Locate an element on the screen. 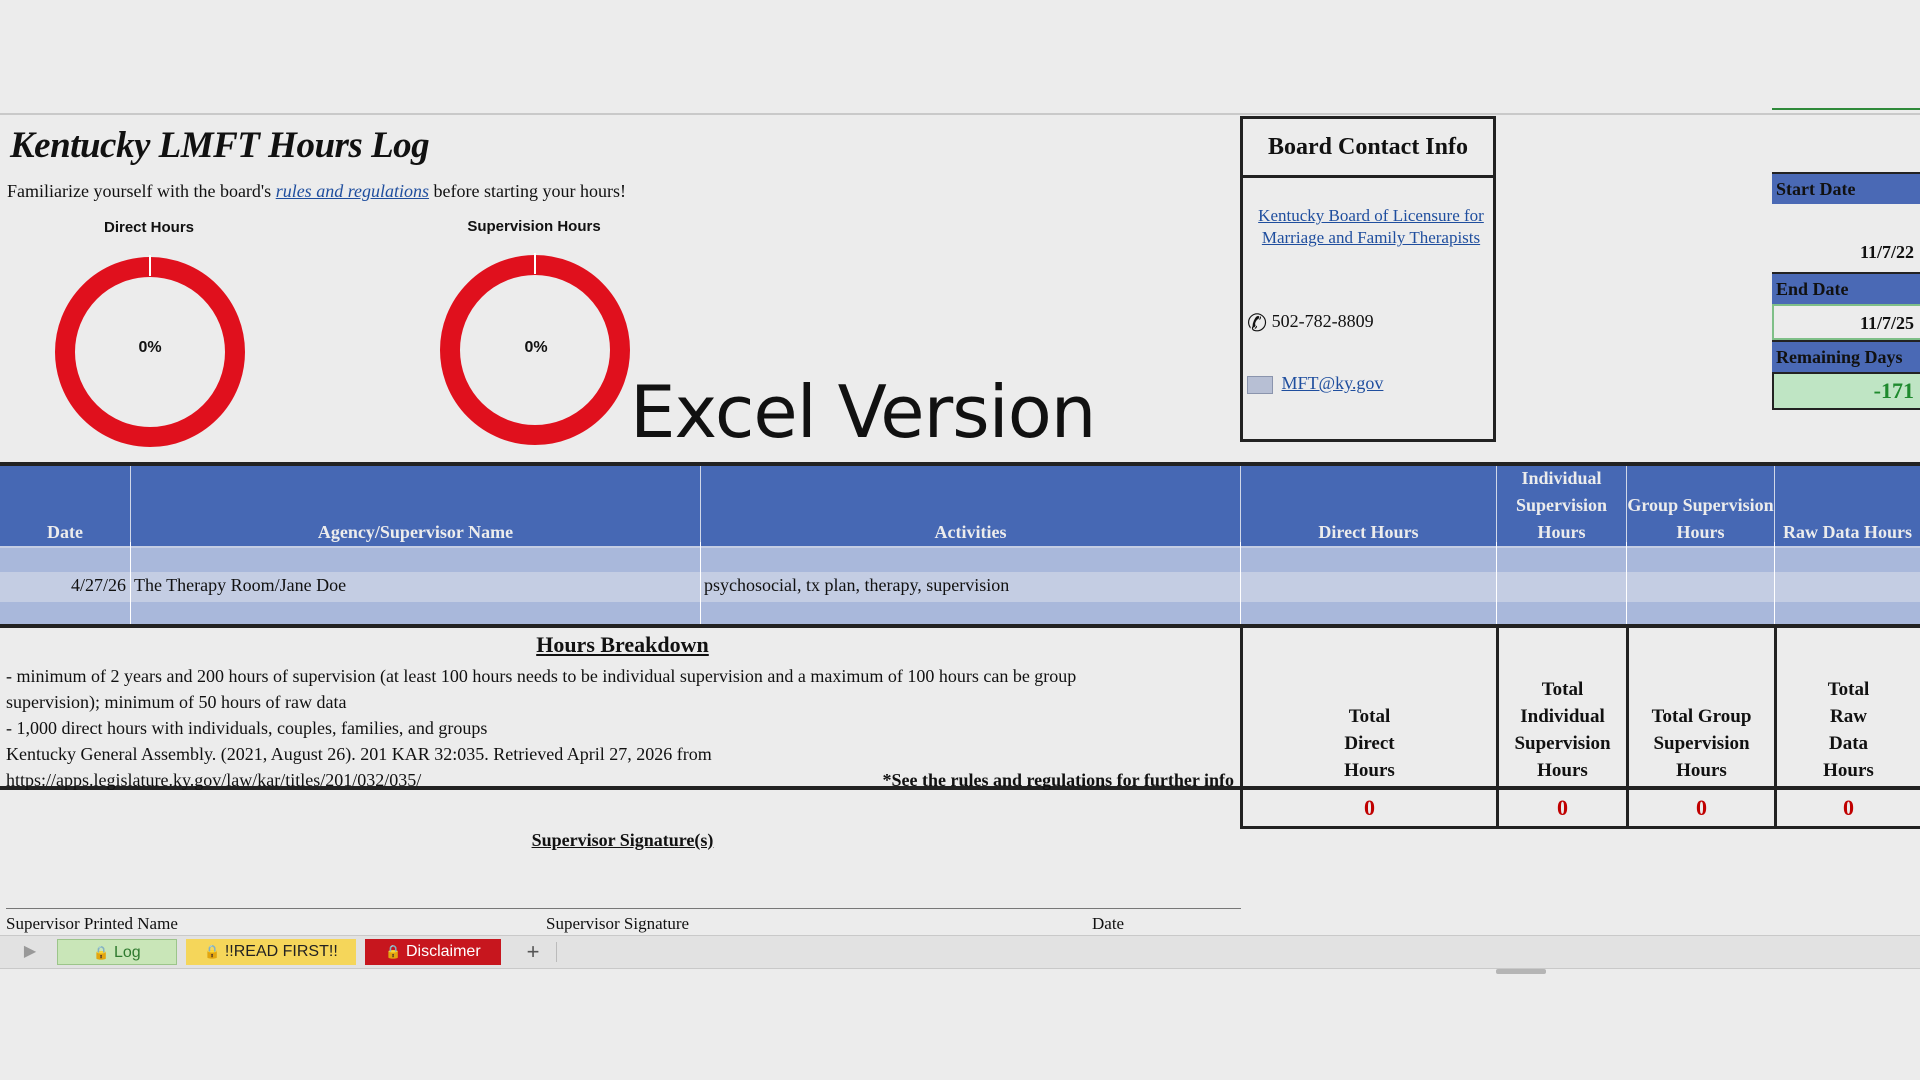 This screenshot has height=1080, width=1920. col-header-activities: Activities is located at coordinates (970, 506).